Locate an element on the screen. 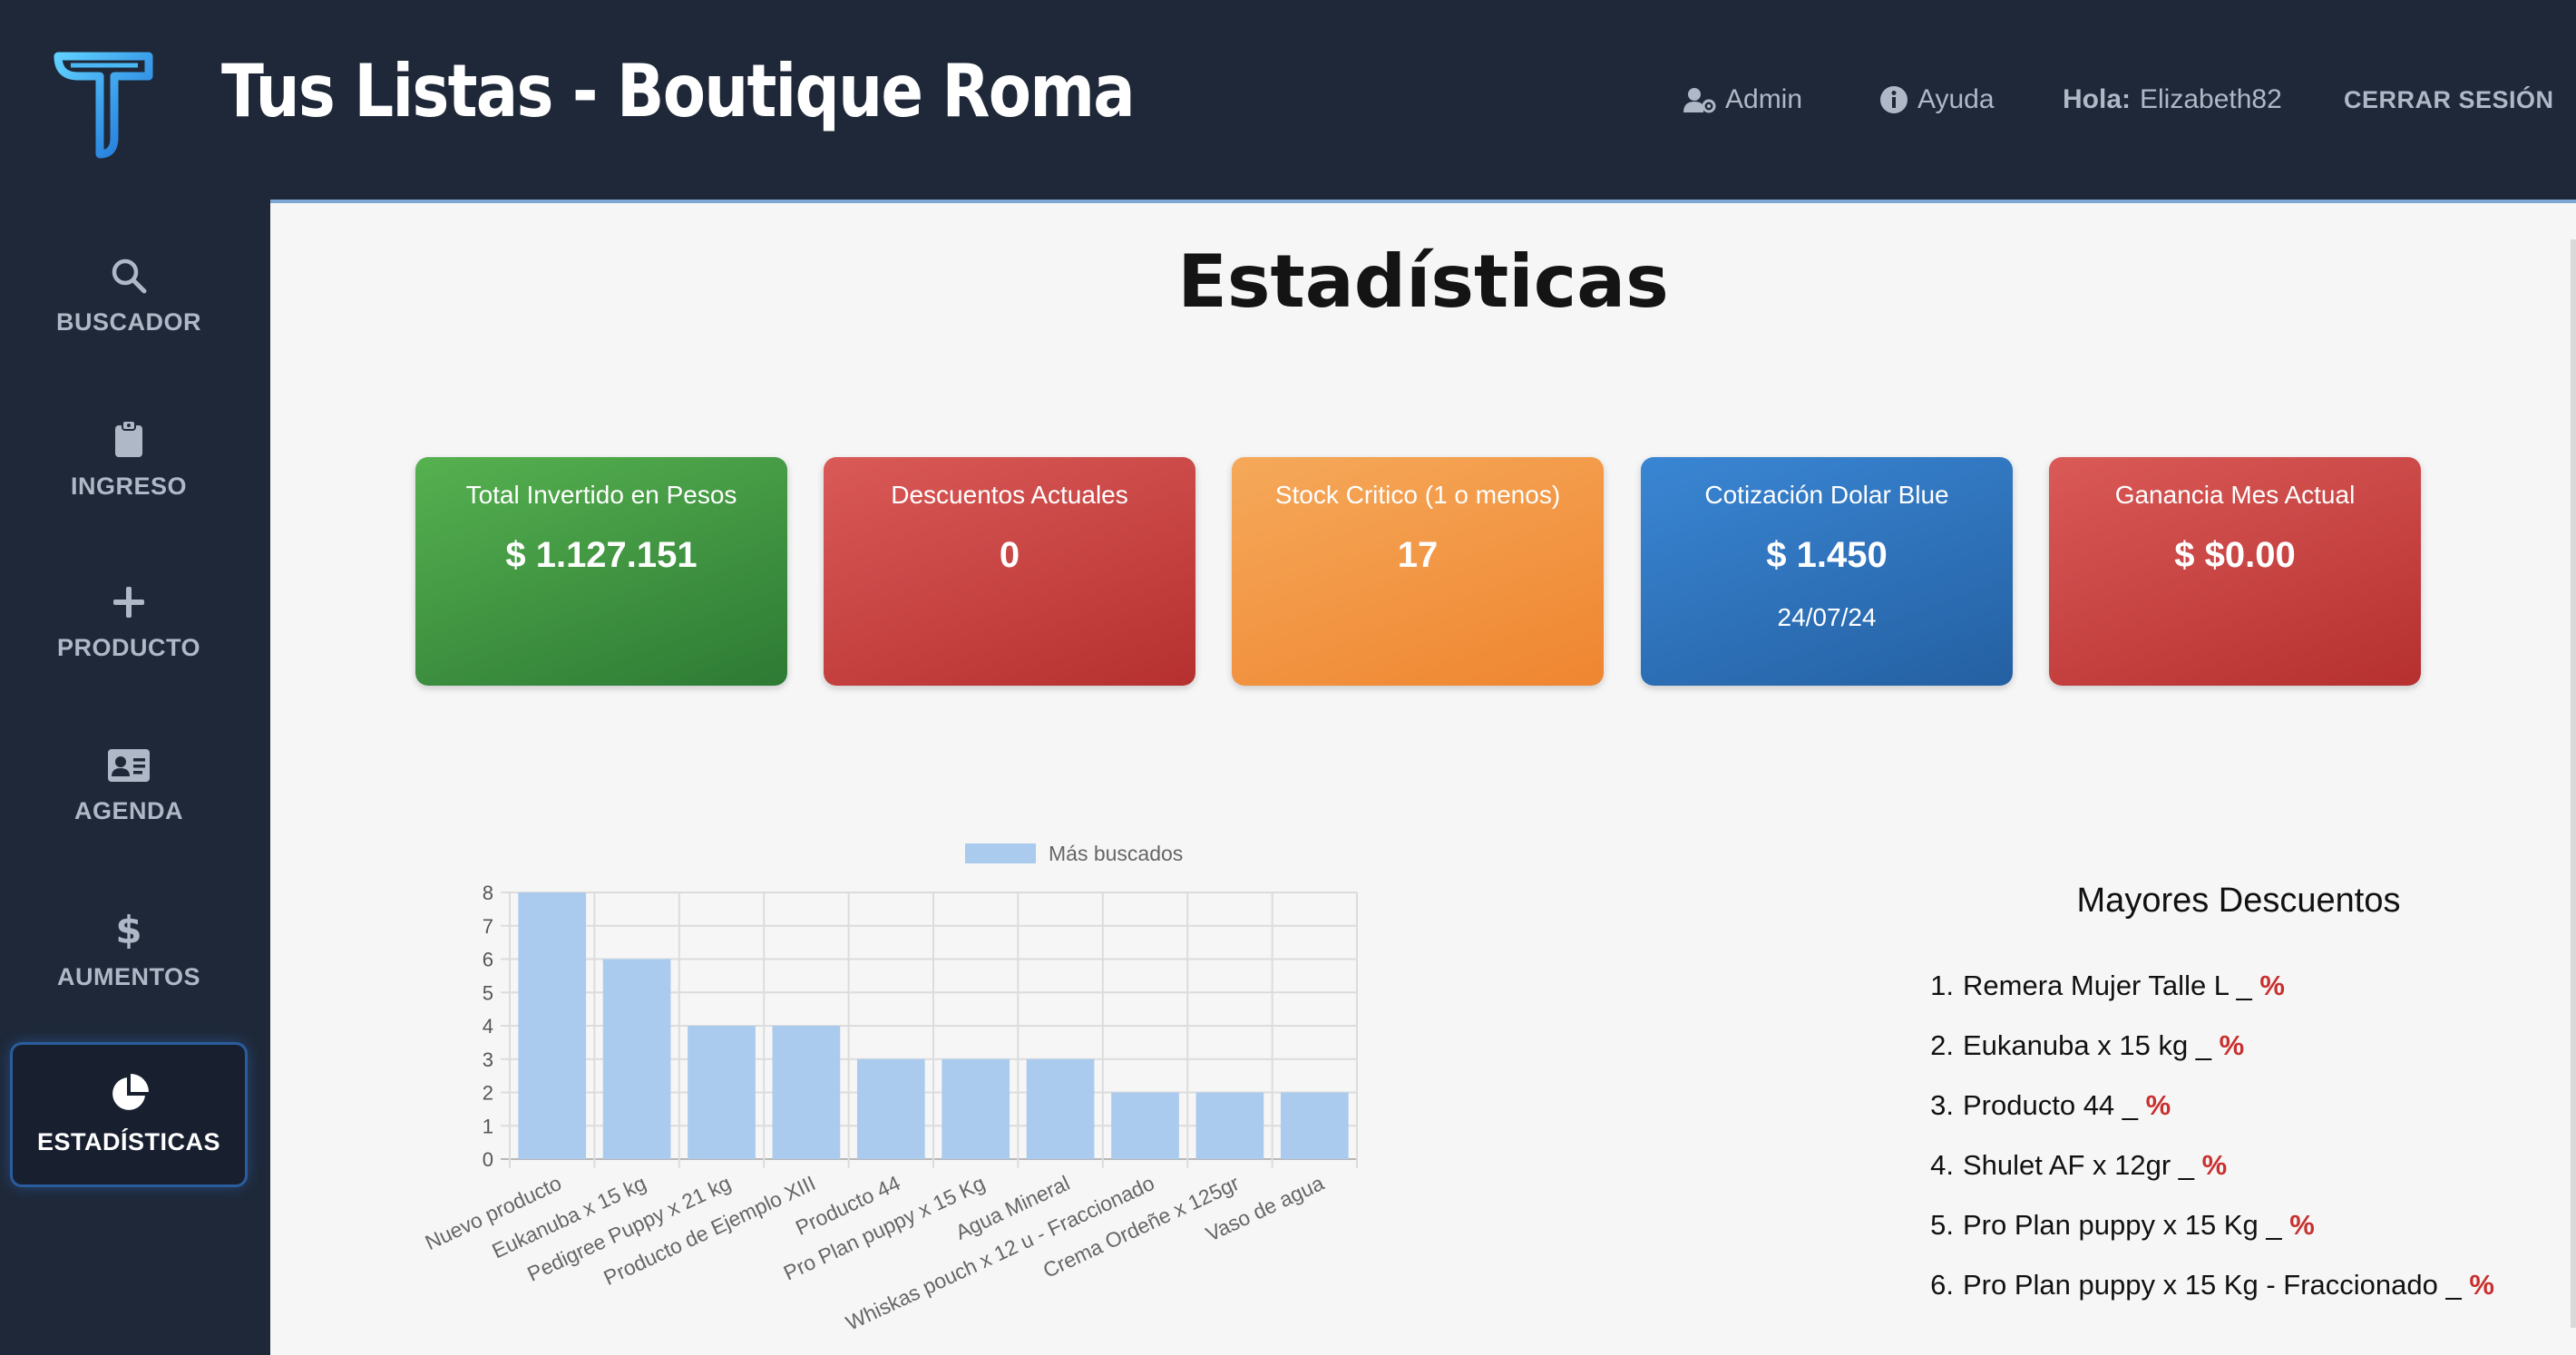 Image resolution: width=2576 pixels, height=1355 pixels. user-gear-icon is located at coordinates (1699, 100).